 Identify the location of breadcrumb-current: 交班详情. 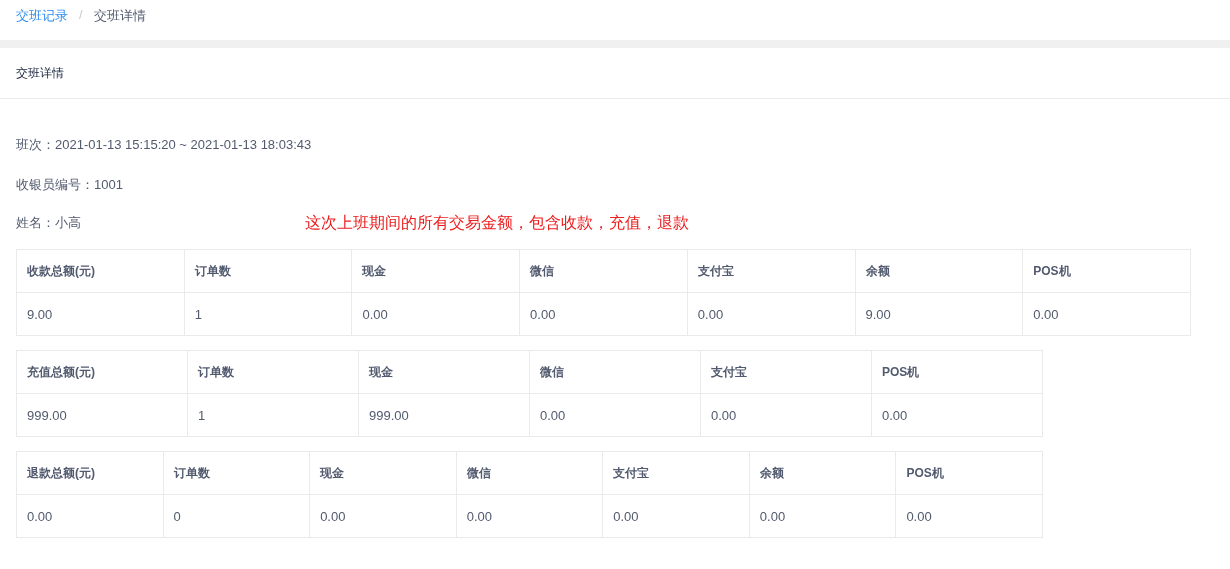
(119, 16).